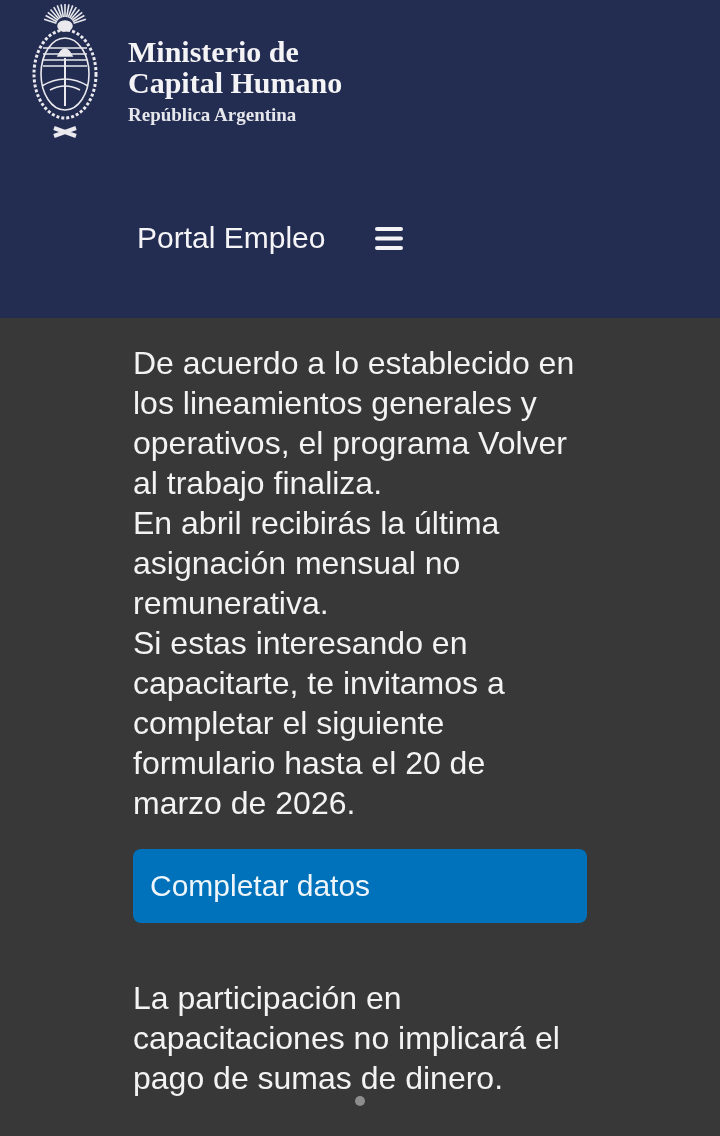 The height and width of the screenshot is (1136, 720). Describe the element at coordinates (236, 67) in the screenshot. I see `ministry-name: Ministerio de Capital Humano` at that location.